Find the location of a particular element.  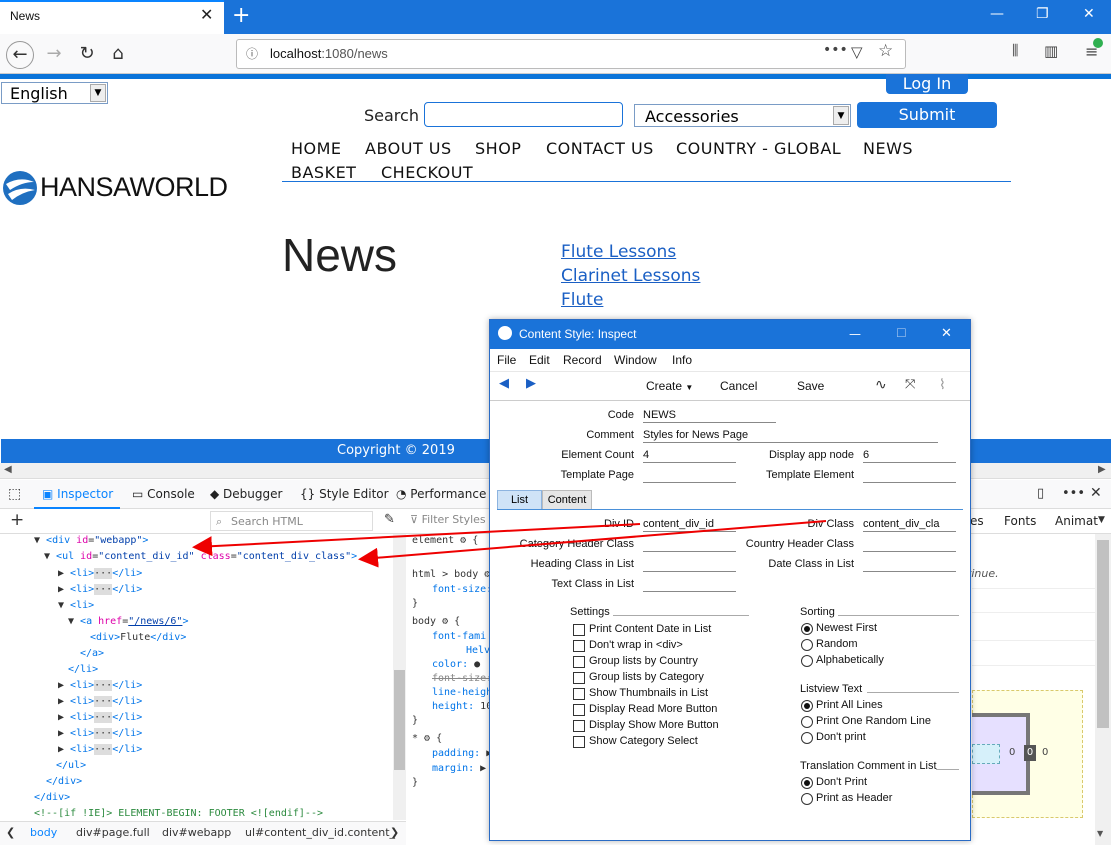

arrow-div-id is located at coordinates (416, 540).